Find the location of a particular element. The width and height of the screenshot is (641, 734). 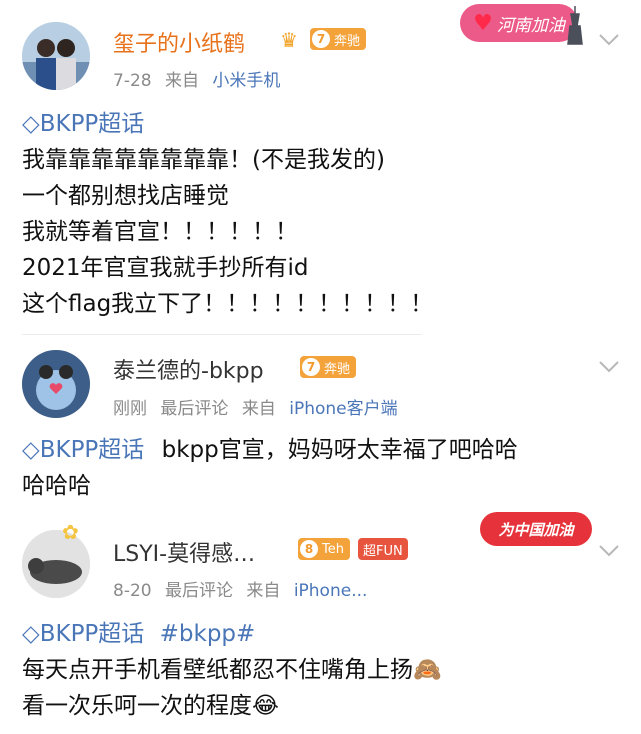

post-content: ◇BKPP超话 bkpp官宣，妈妈呀太幸福了吧哈哈 哈哈哈 is located at coordinates (270, 468).